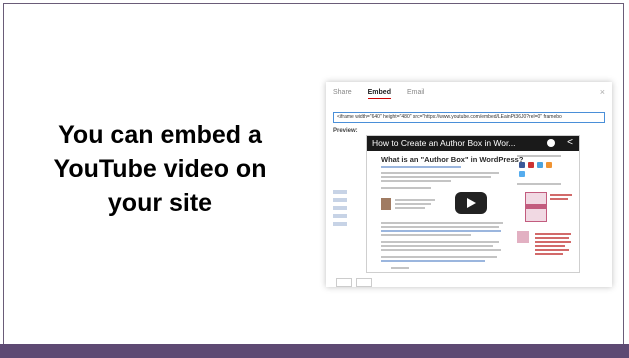 Image resolution: width=629 pixels, height=358 pixels. I want to click on video-title-bar: How to Create an Author Box in Wor... <, so click(473, 143).